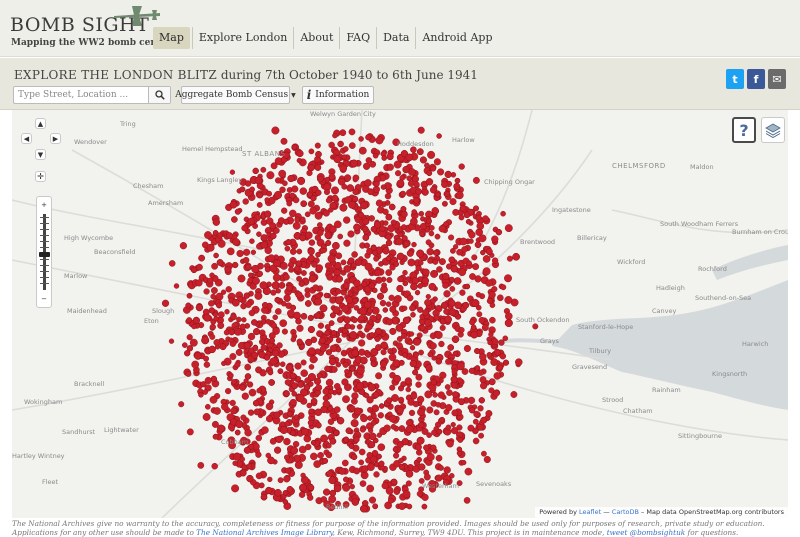 This screenshot has width=800, height=537. Describe the element at coordinates (744, 130) in the screenshot. I see `help-button: ?` at that location.